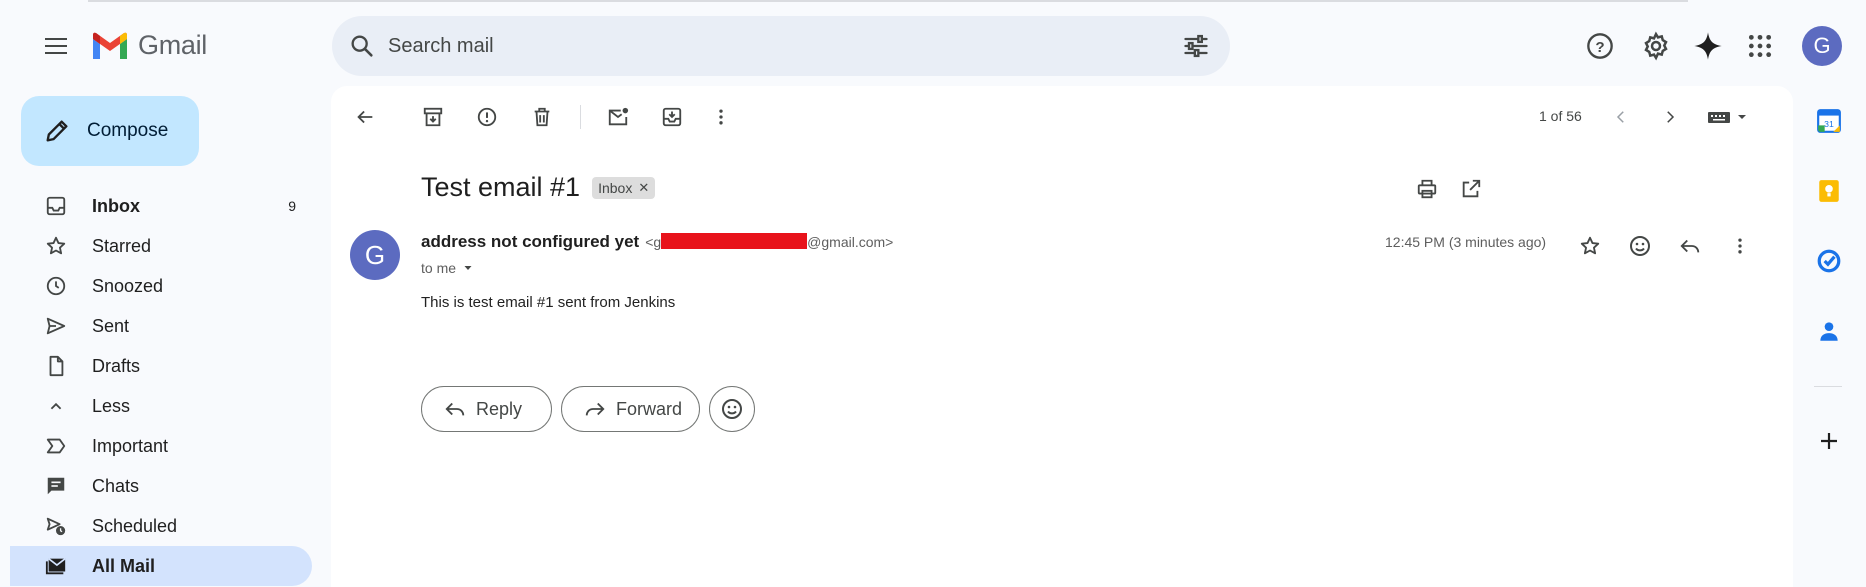  What do you see at coordinates (1656, 46) in the screenshot?
I see `settings-gear-icon` at bounding box center [1656, 46].